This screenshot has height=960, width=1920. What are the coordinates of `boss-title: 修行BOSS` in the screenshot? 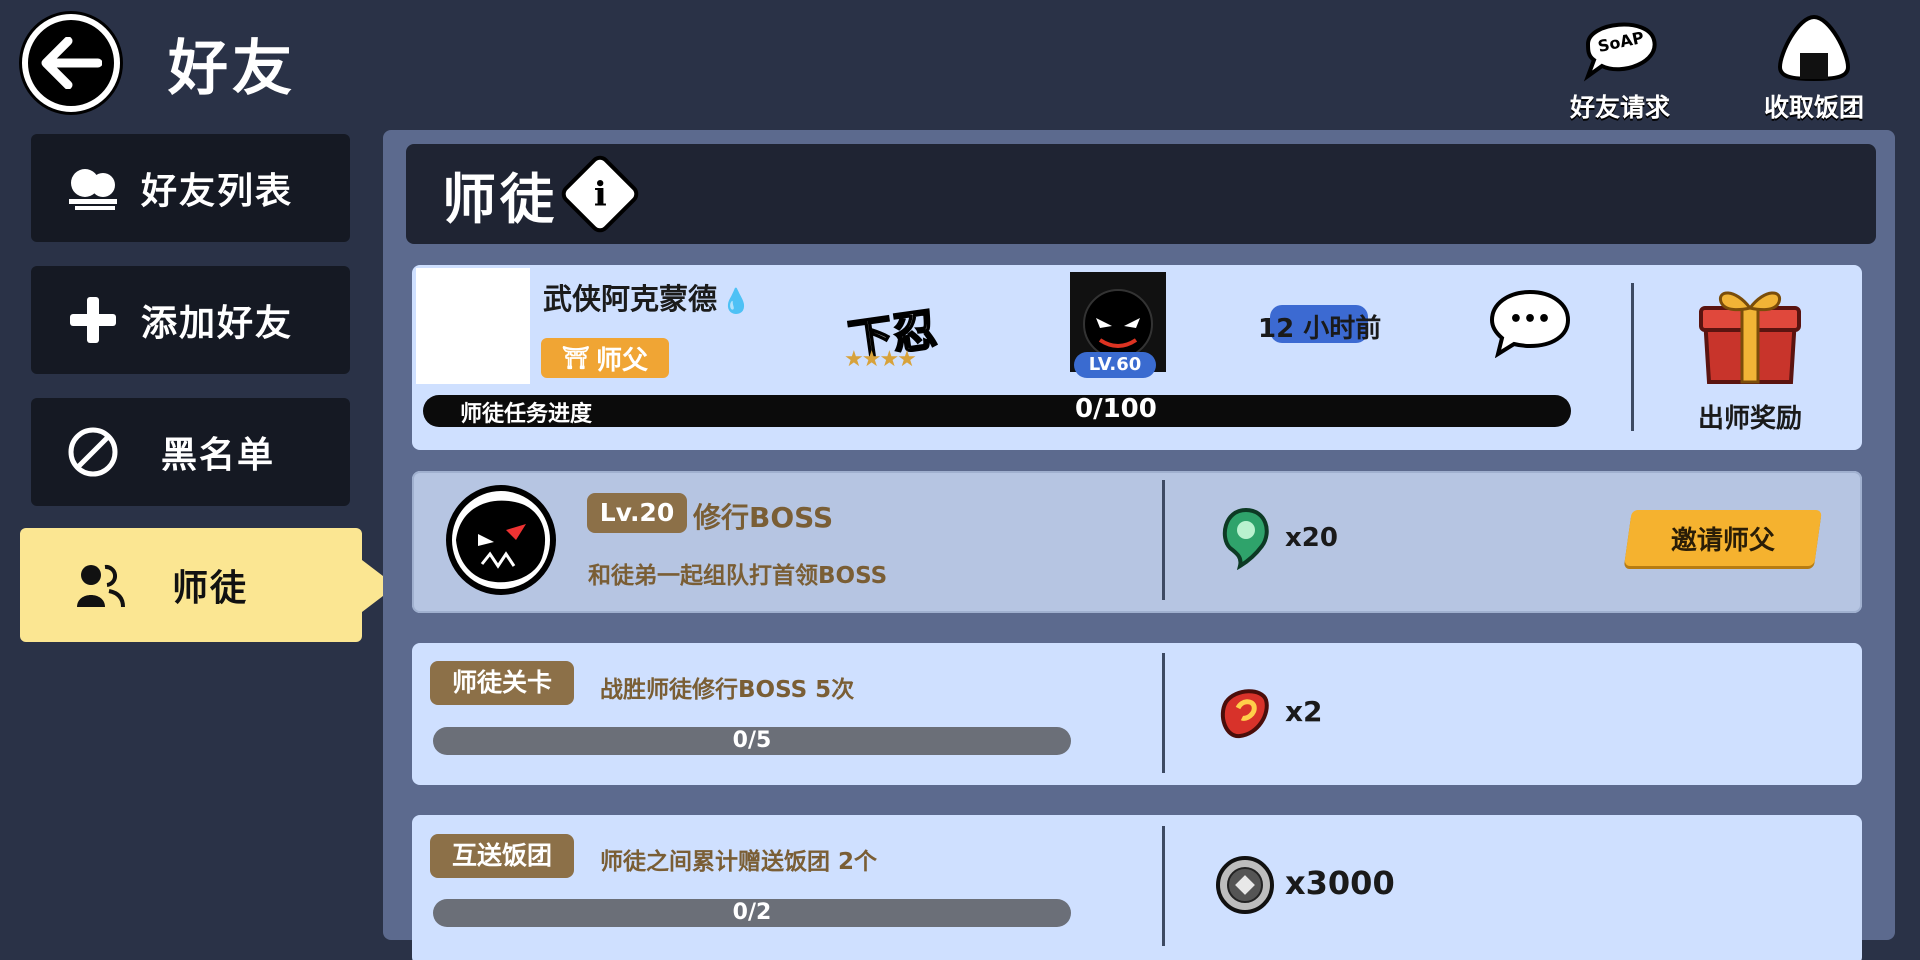 It's located at (763, 517).